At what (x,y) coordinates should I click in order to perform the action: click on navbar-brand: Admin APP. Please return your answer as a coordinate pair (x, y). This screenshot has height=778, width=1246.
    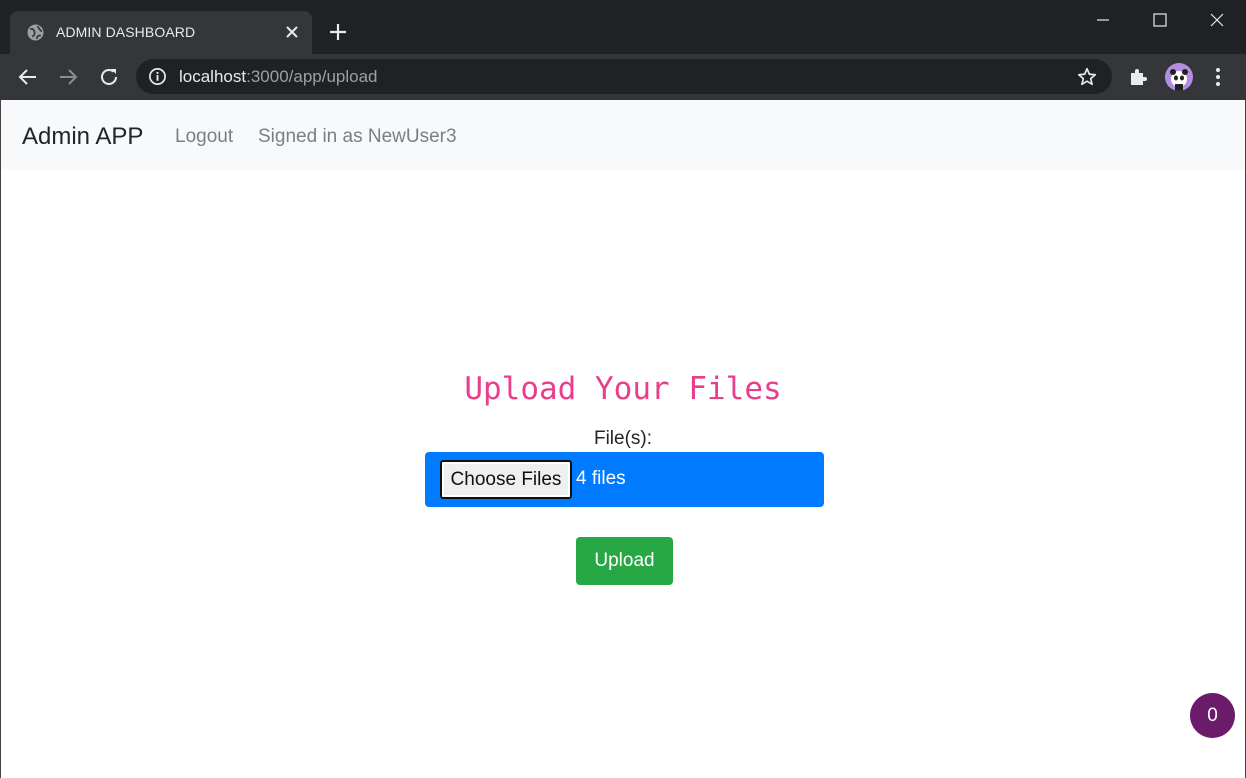
    Looking at the image, I should click on (82, 137).